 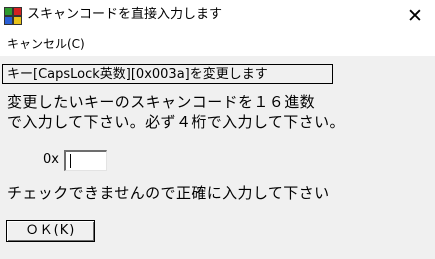 What do you see at coordinates (51, 159) in the screenshot?
I see `hex-prefix-label: 0x` at bounding box center [51, 159].